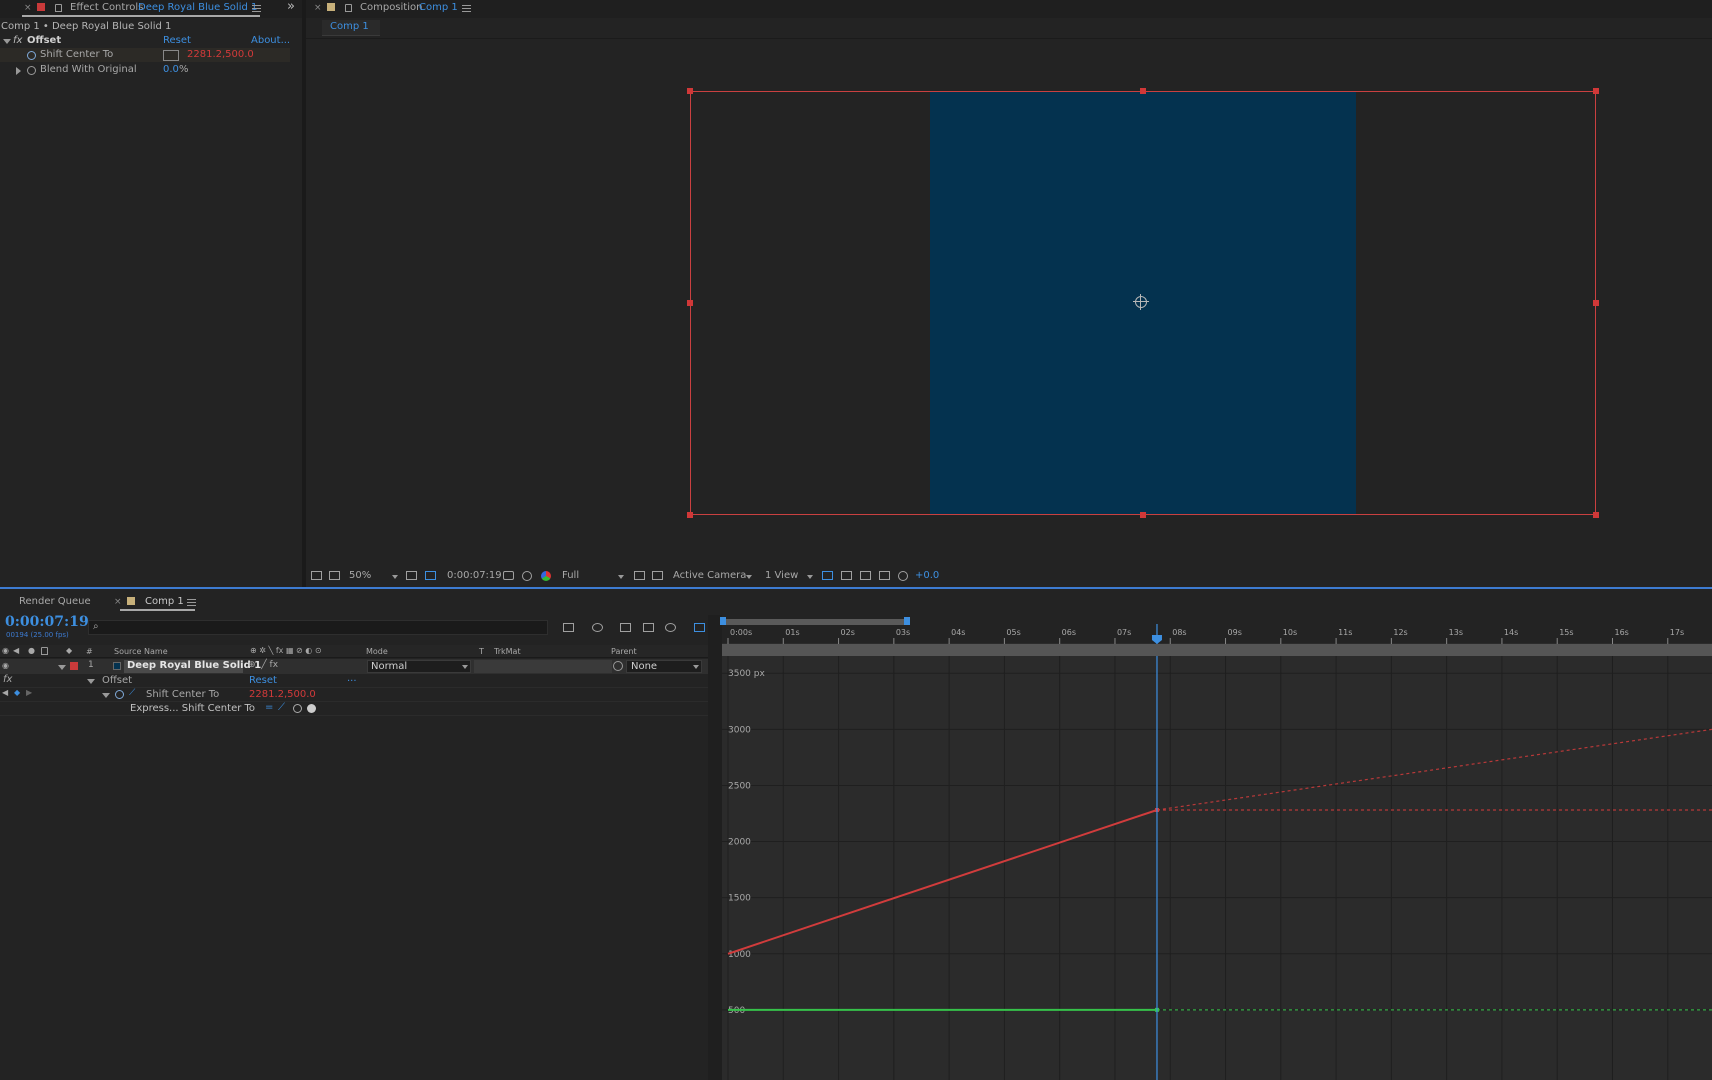 The height and width of the screenshot is (1080, 1712). I want to click on column-parent: Parent, so click(624, 651).